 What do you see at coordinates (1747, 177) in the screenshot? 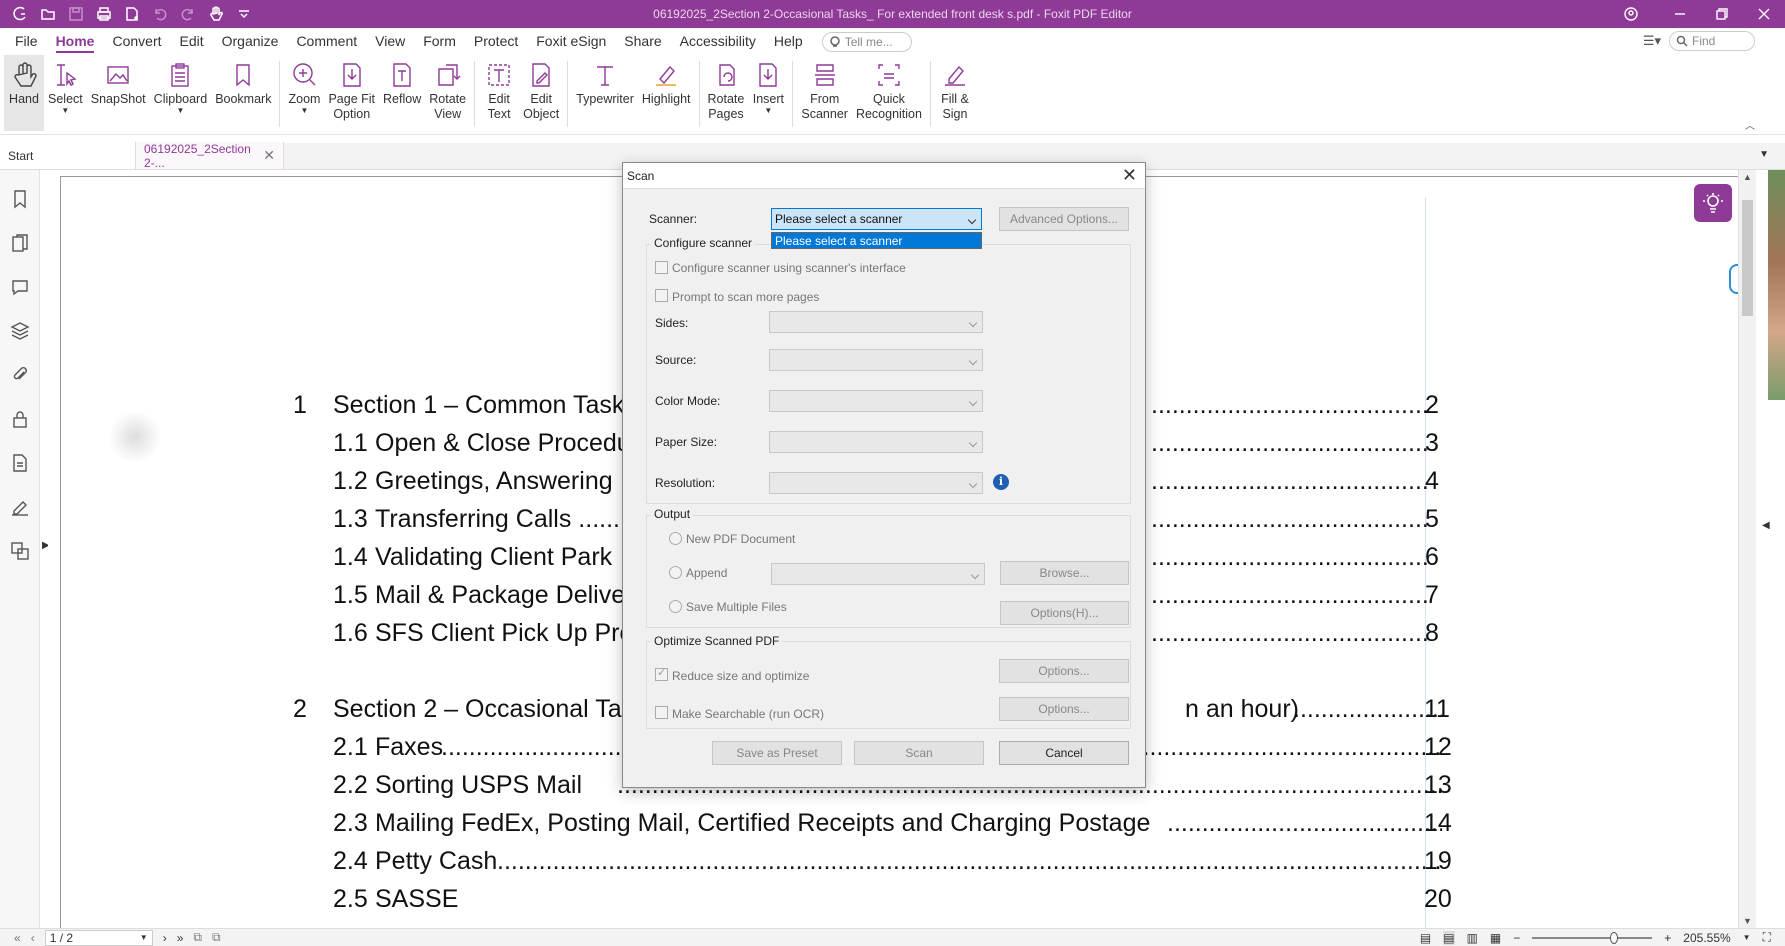
I see `scroll-up-icon: ▲` at bounding box center [1747, 177].